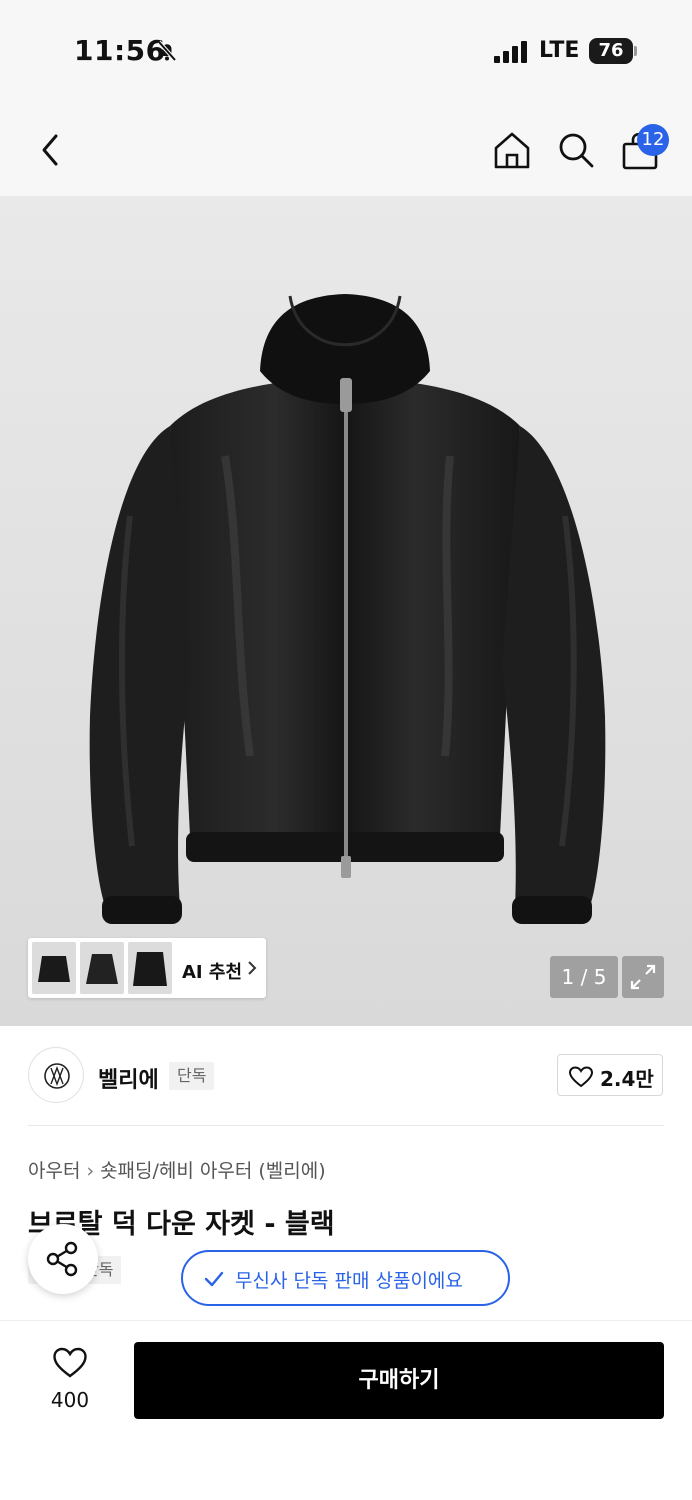  I want to click on chevron-right-icon, so click(252, 968).